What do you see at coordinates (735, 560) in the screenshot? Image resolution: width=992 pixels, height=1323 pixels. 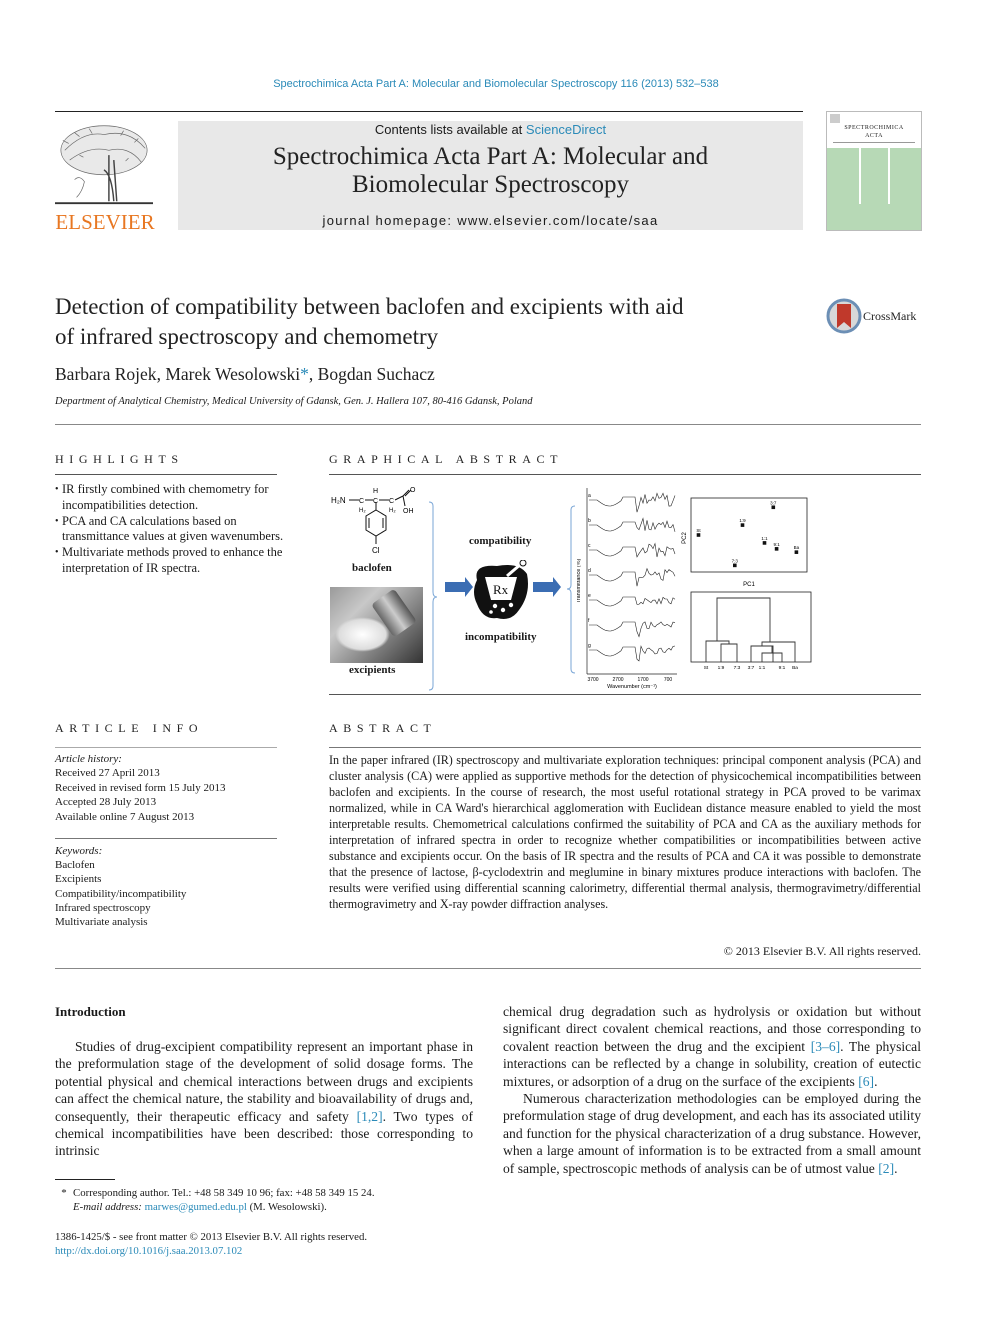 I see `pca-point-label: 7:3` at bounding box center [735, 560].